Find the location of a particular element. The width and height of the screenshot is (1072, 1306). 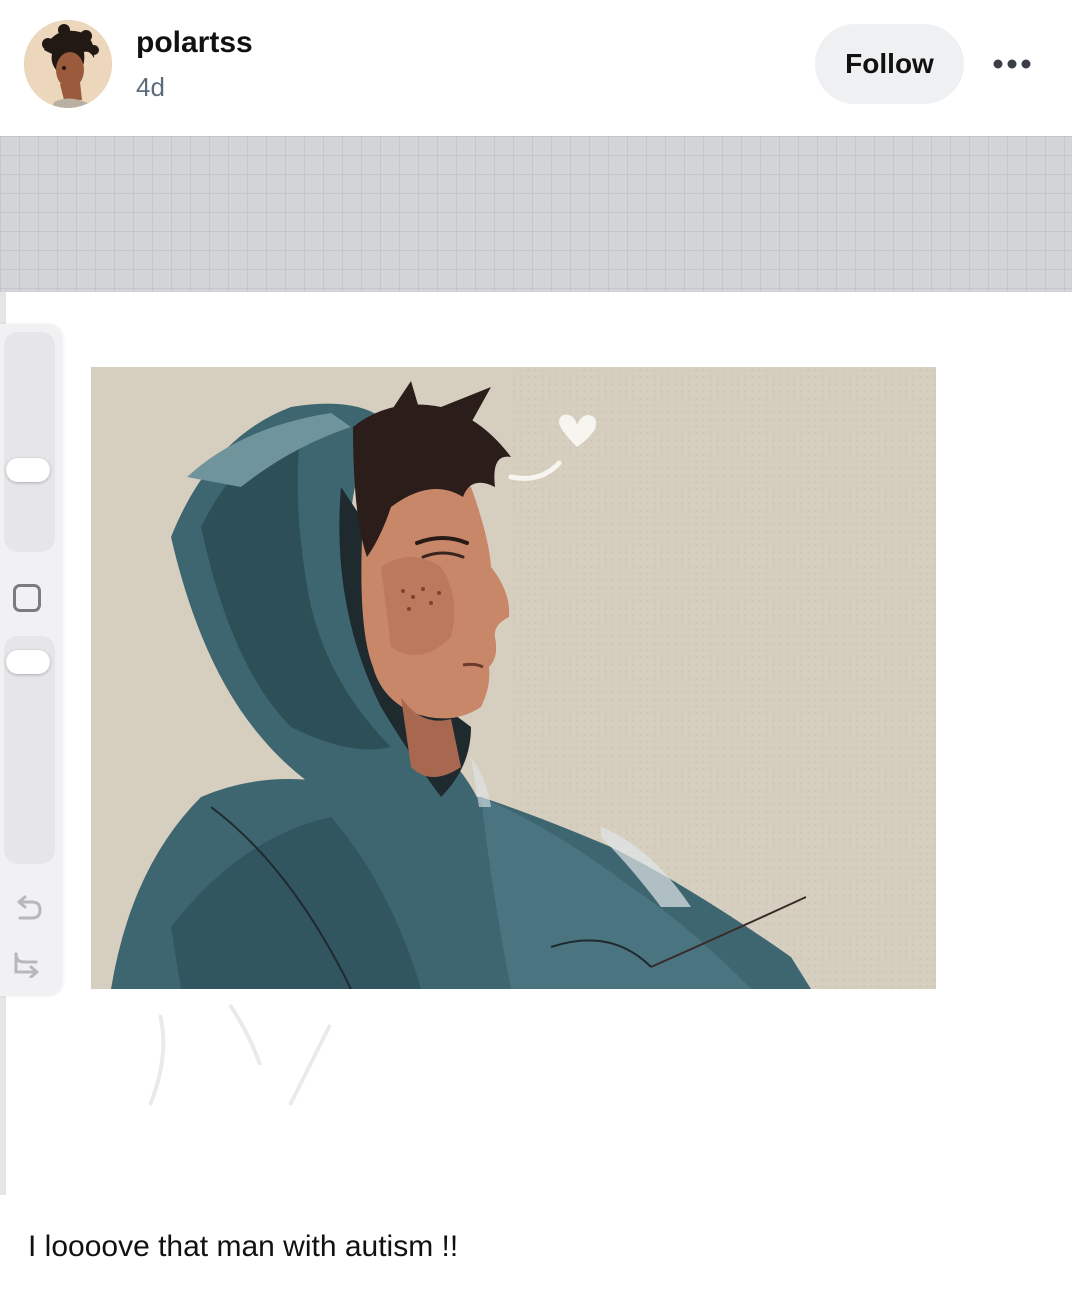

undo-icon is located at coordinates (29, 907).